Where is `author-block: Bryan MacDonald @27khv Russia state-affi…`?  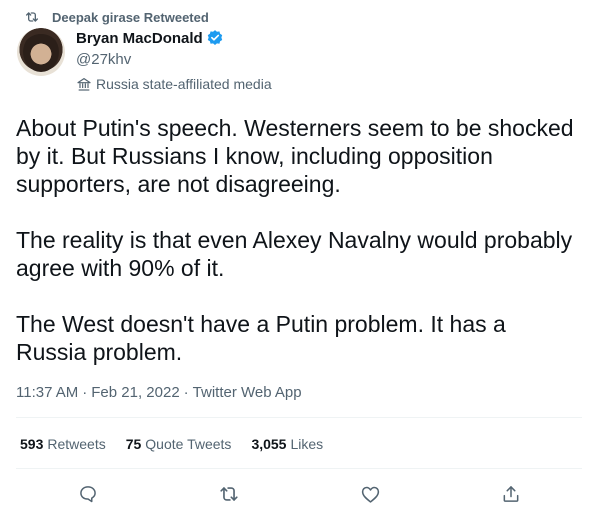
author-block: Bryan MacDonald @27khv Russia state-affi… is located at coordinates (174, 60).